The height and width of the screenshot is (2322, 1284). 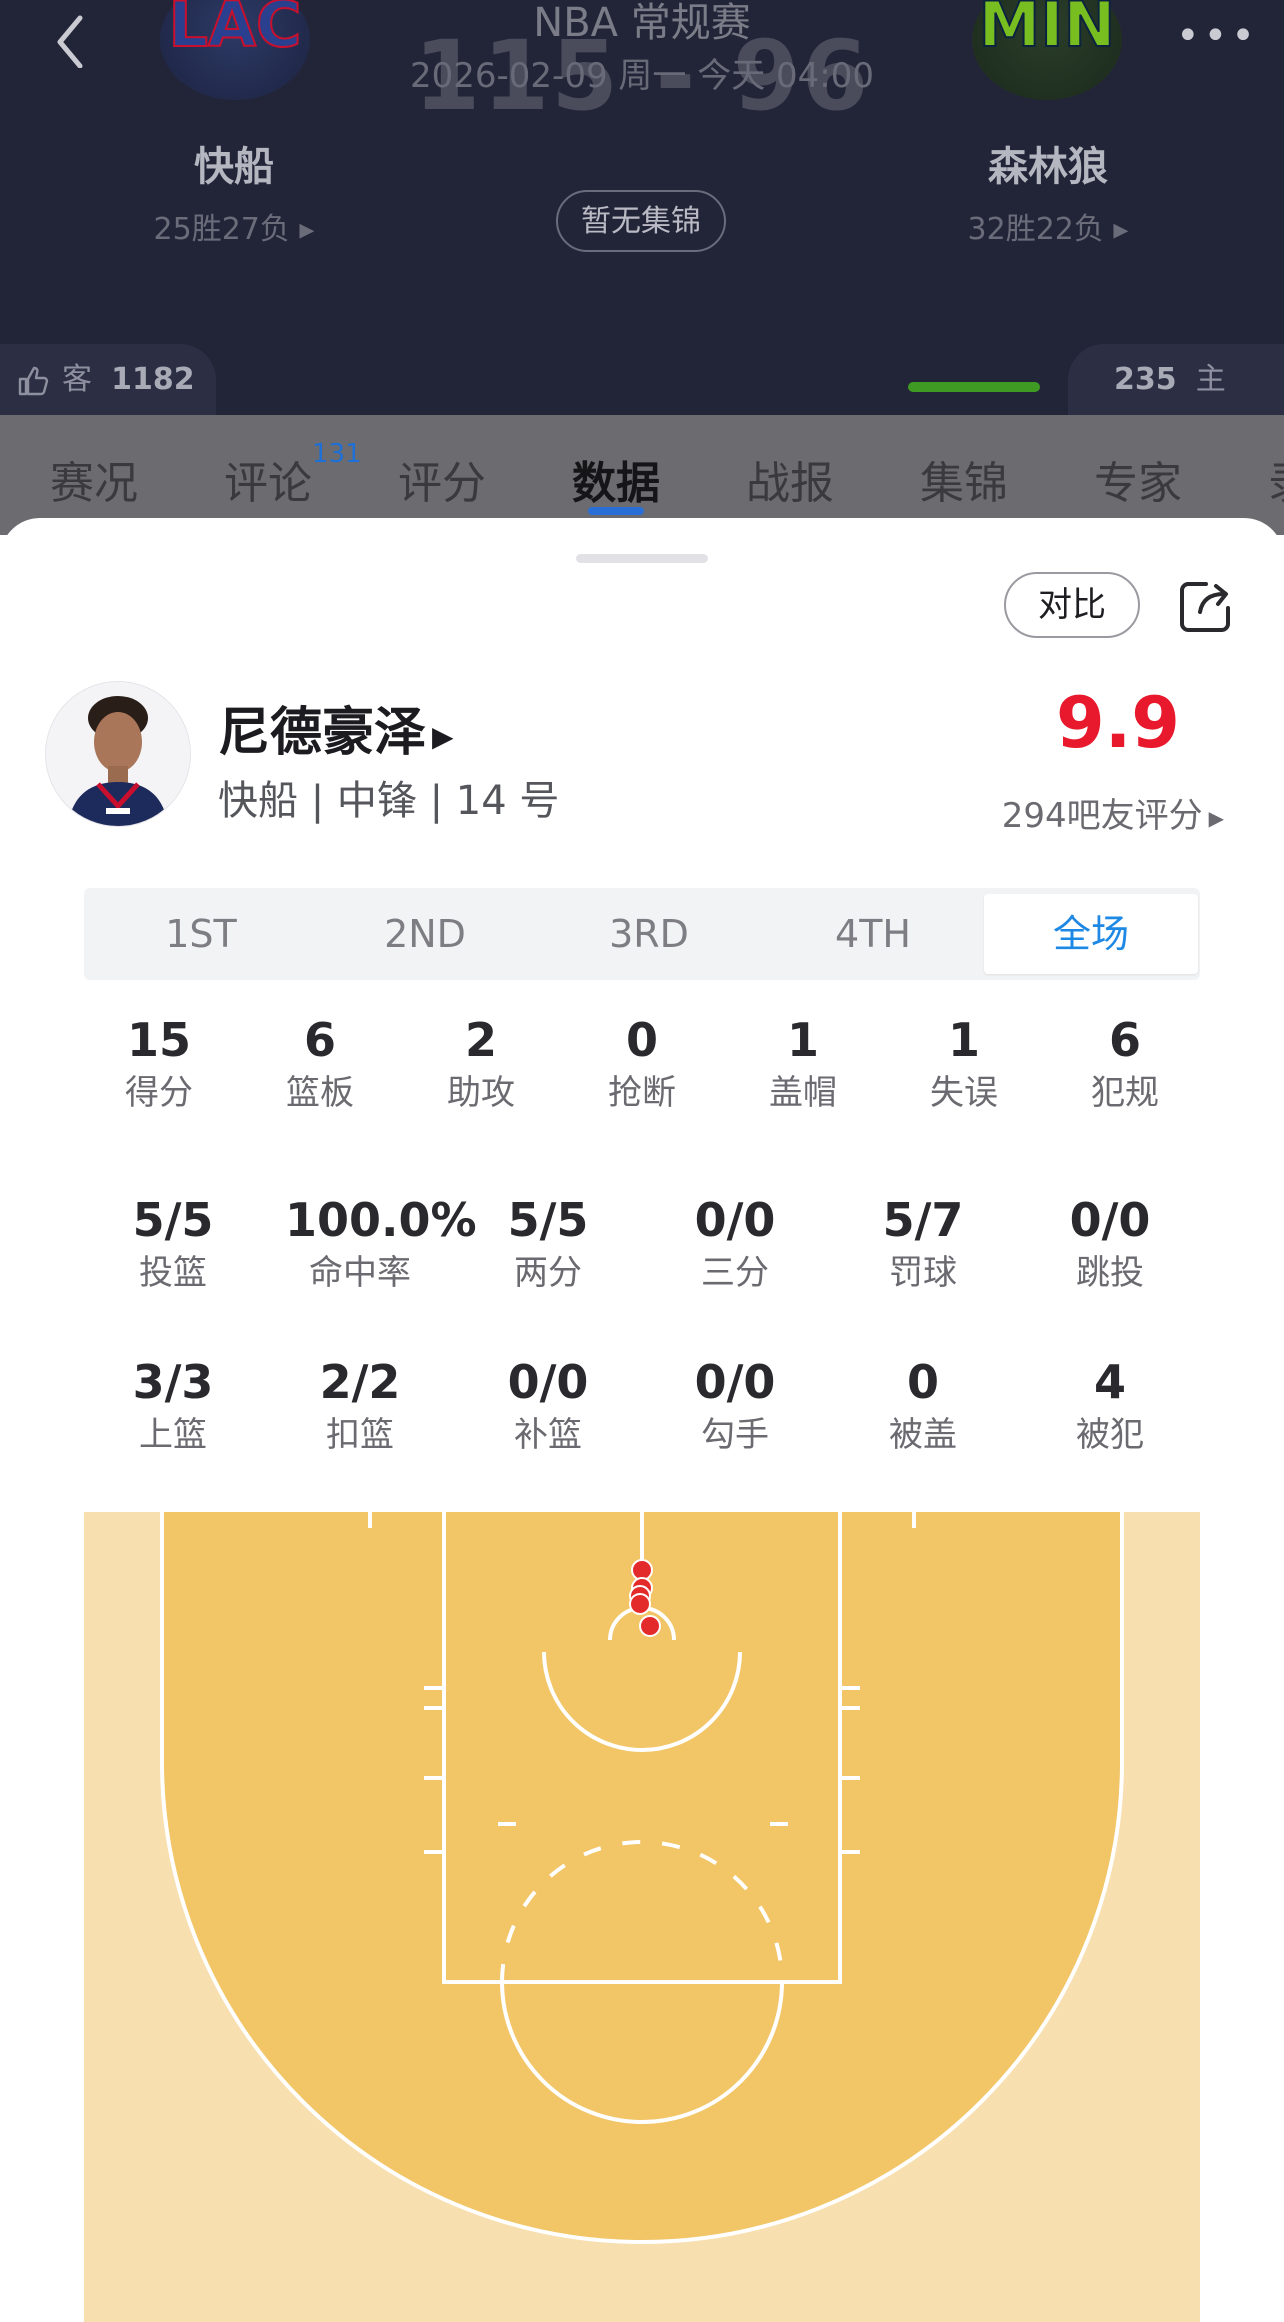 I want to click on shooting-stat: 100.0% 命中率, so click(x=381, y=1245).